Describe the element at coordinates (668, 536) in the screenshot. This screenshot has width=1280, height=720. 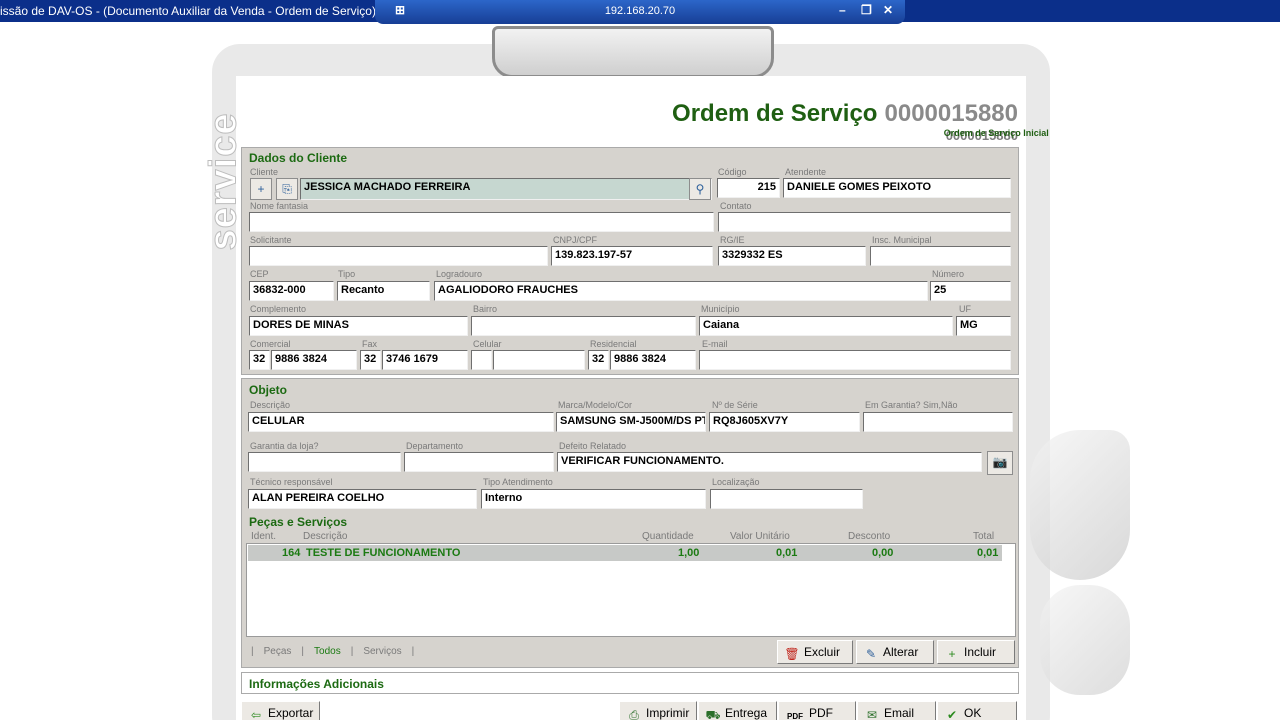
I see `col-quantidade: Quantidade` at that location.